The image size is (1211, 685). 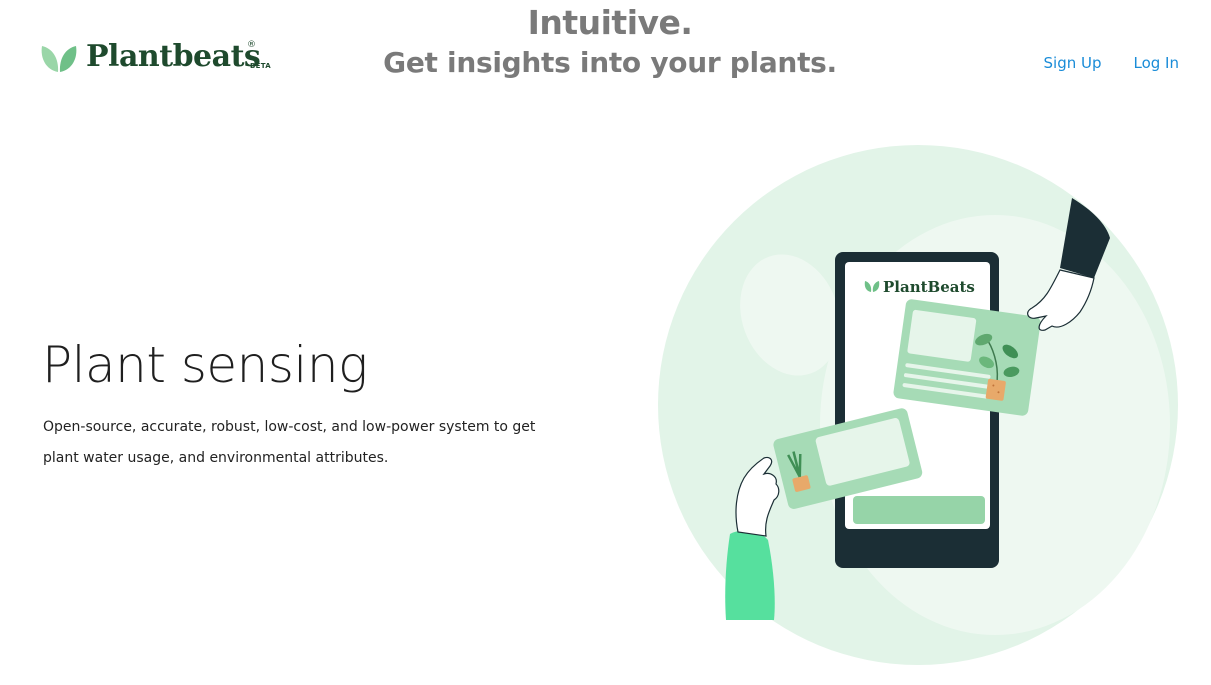 I want to click on brand-name: Plantbeats, so click(x=173, y=56).